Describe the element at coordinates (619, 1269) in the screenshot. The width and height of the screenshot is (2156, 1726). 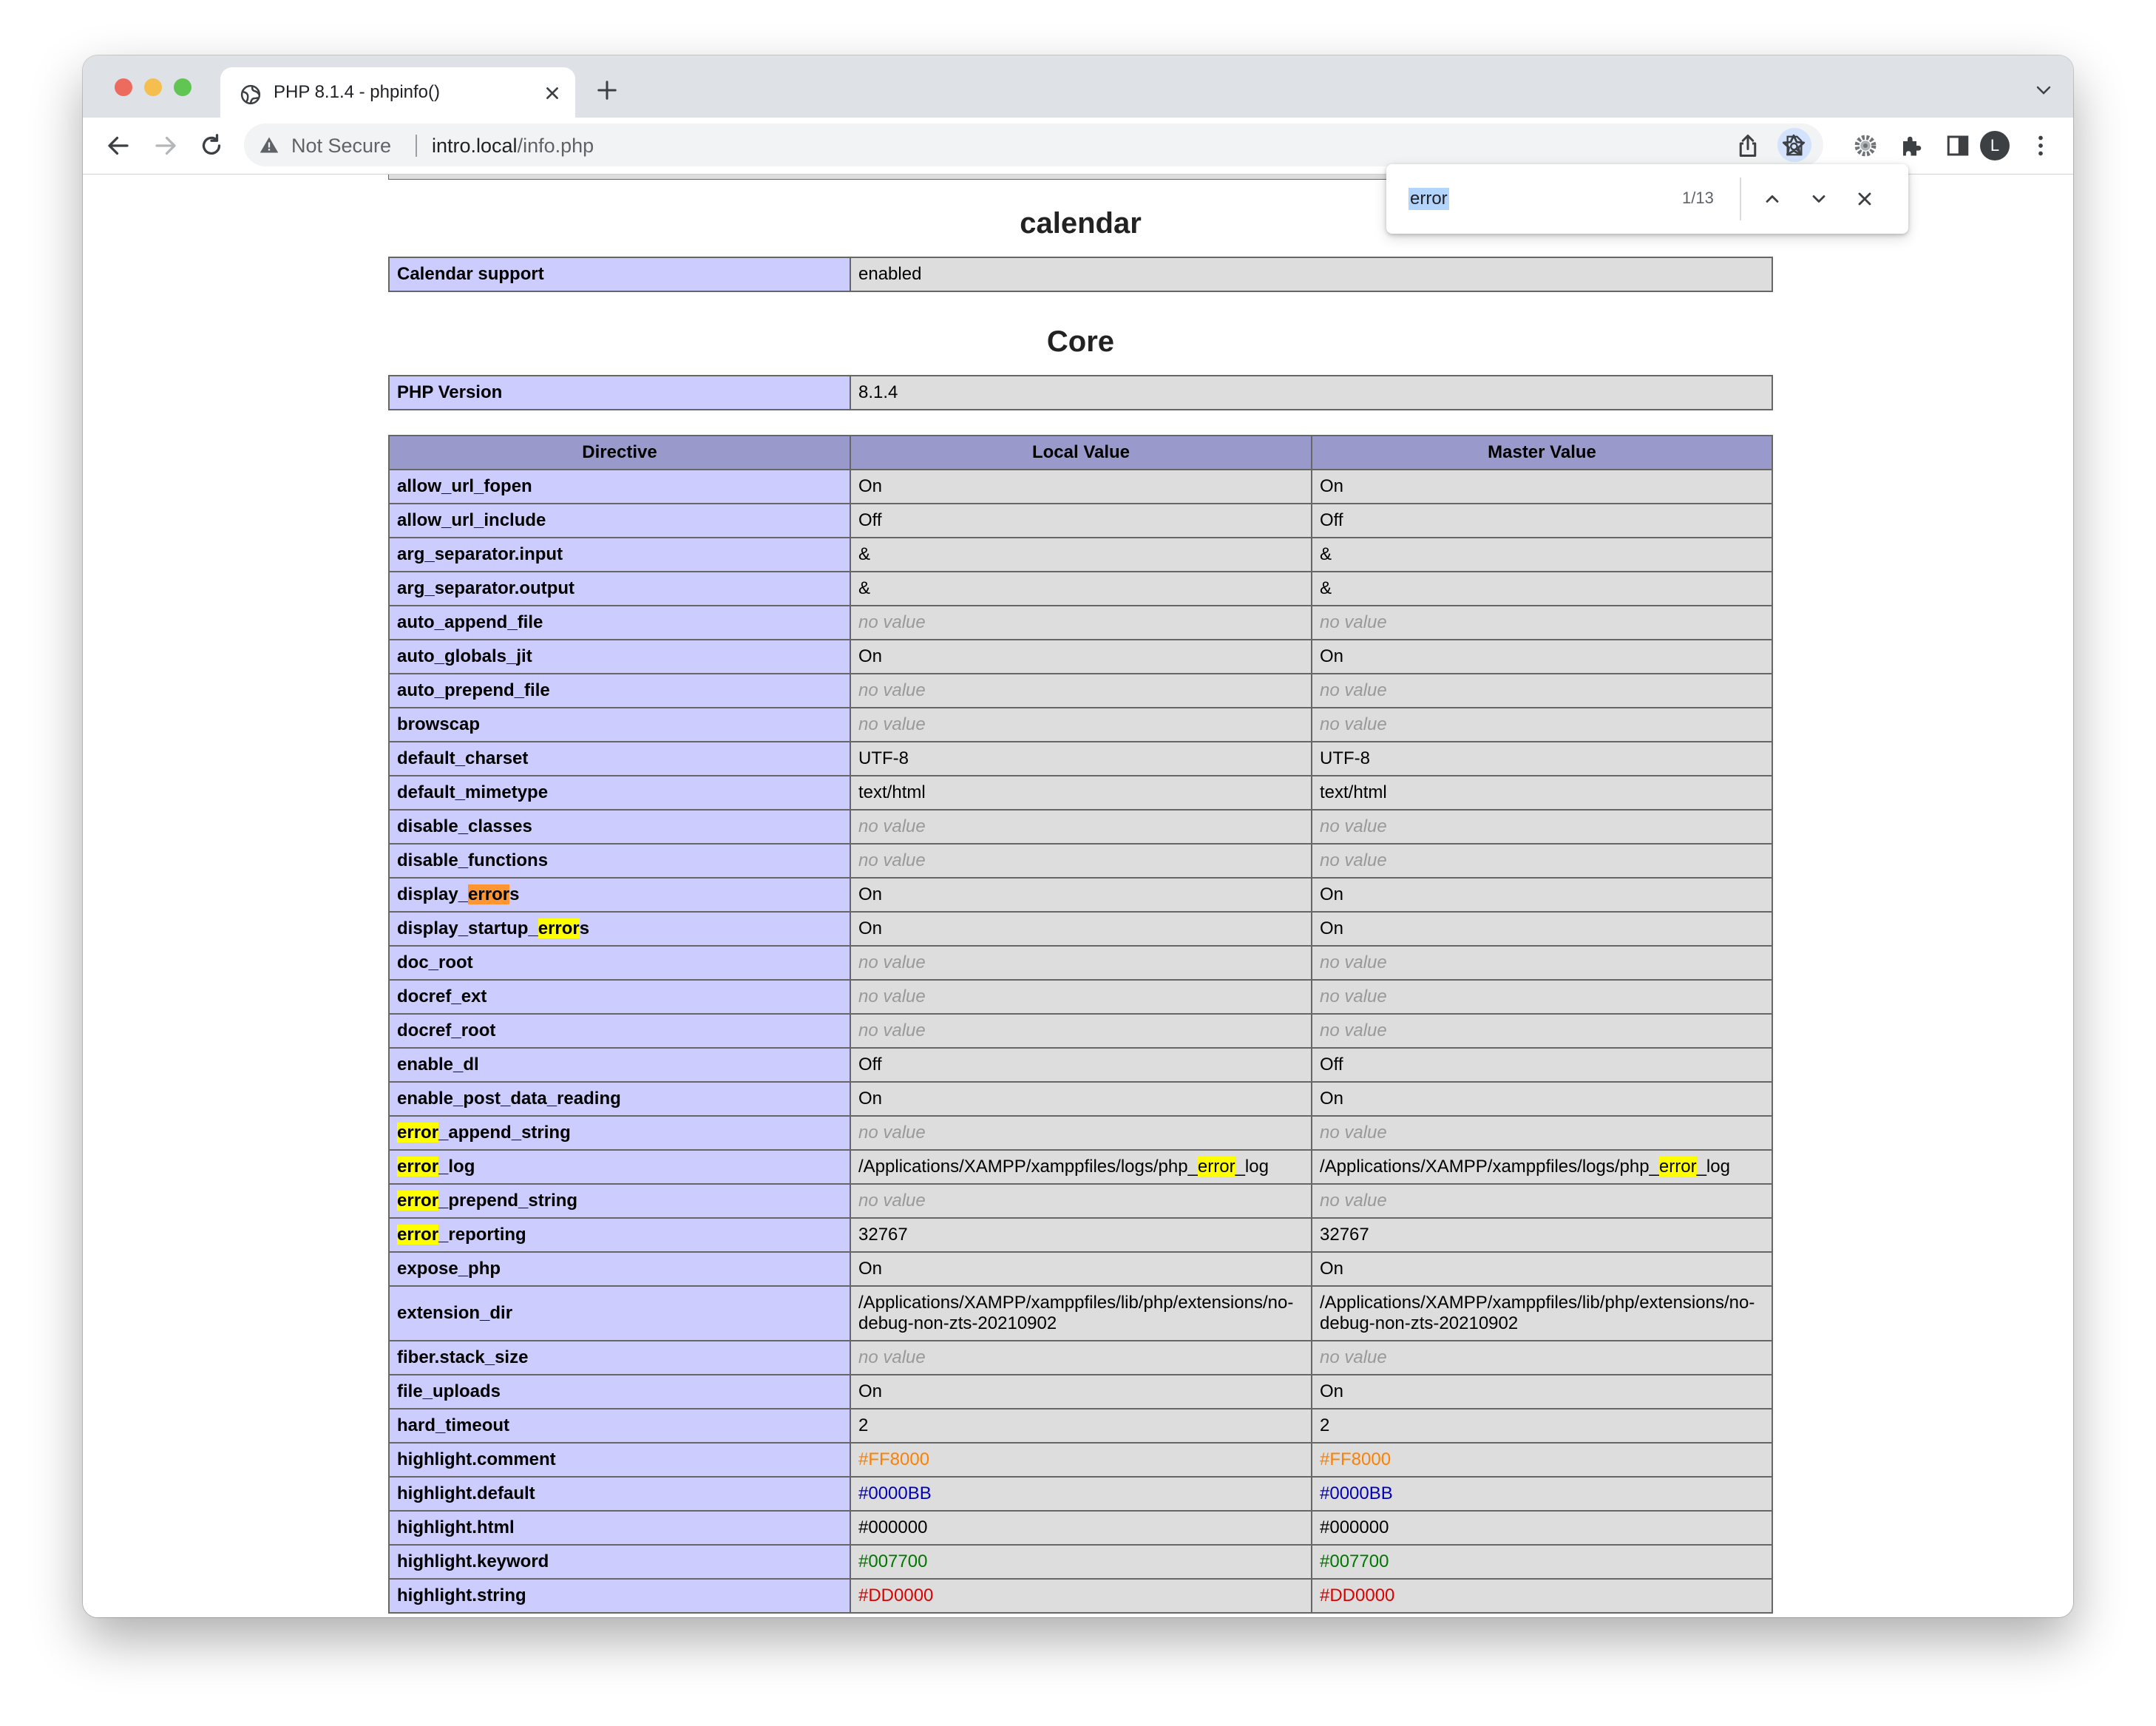
I see `directive-cell: expose_php` at that location.